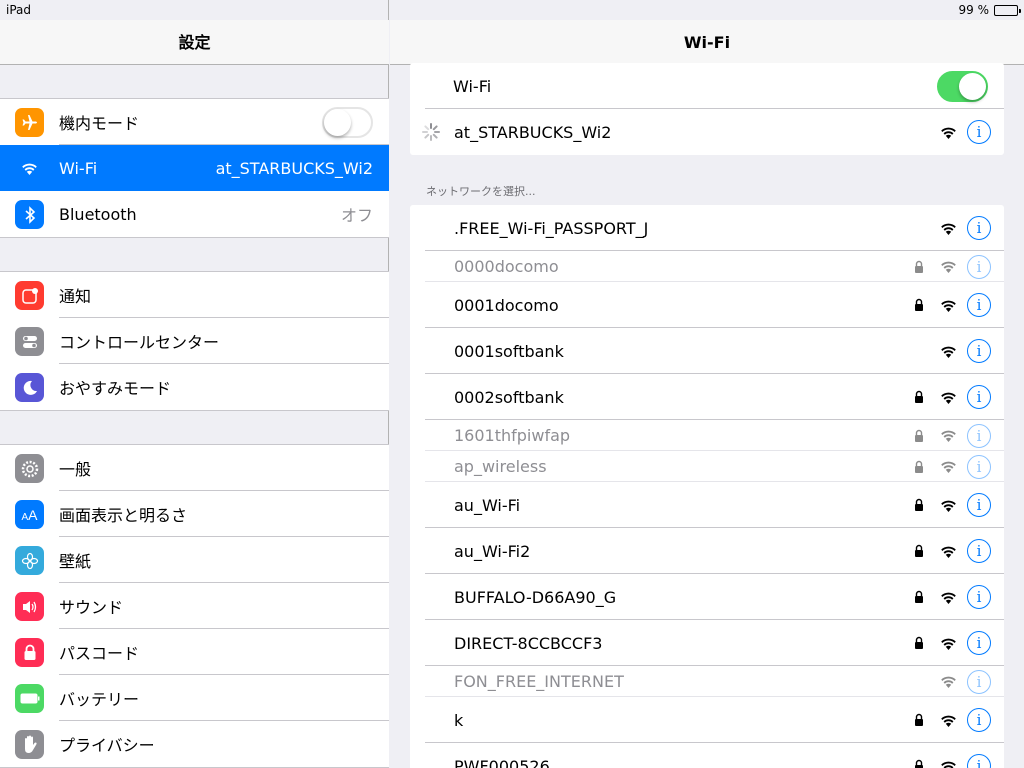 The image size is (1024, 768). I want to click on settings-row-label: バッテリー, so click(99, 699).